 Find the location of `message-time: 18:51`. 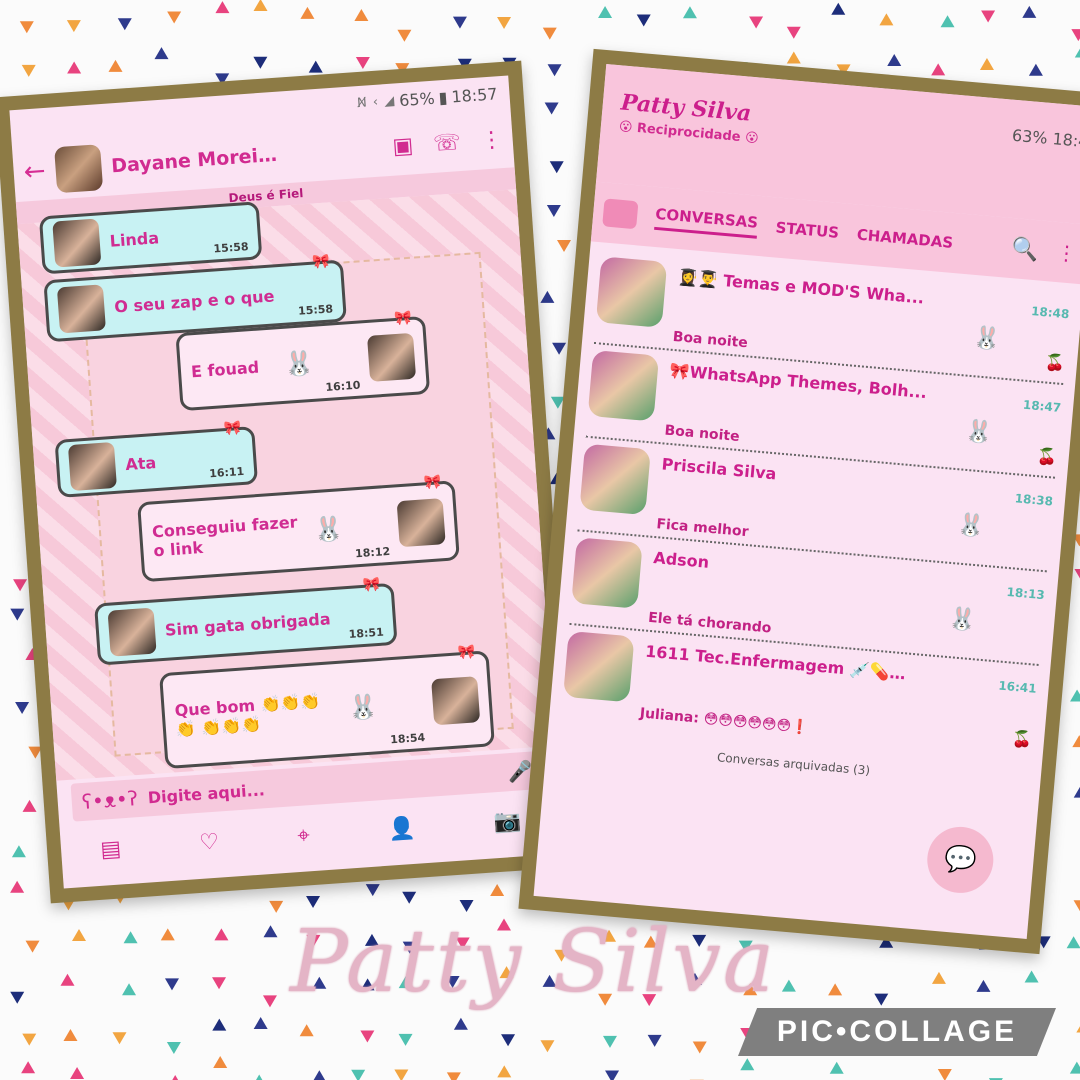

message-time: 18:51 is located at coordinates (366, 633).